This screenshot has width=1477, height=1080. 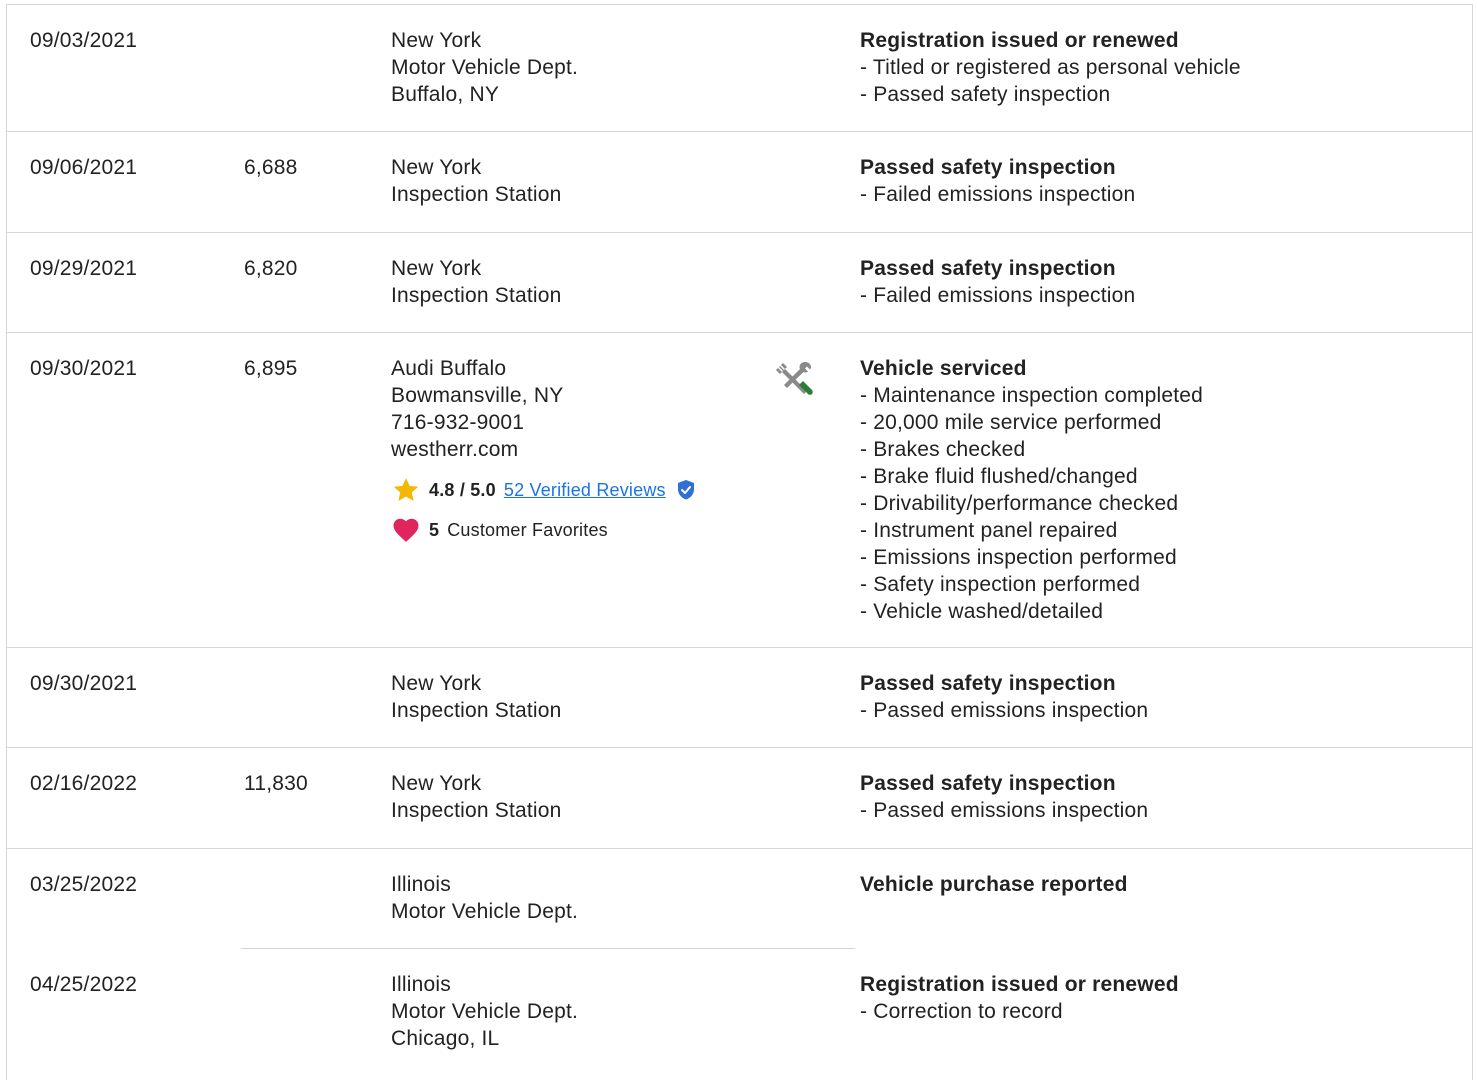 I want to click on heart-icon, so click(x=406, y=530).